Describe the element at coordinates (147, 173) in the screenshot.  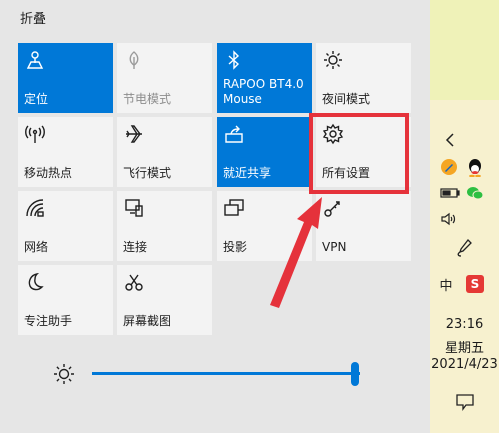
I see `tile-label: 飞行模式` at that location.